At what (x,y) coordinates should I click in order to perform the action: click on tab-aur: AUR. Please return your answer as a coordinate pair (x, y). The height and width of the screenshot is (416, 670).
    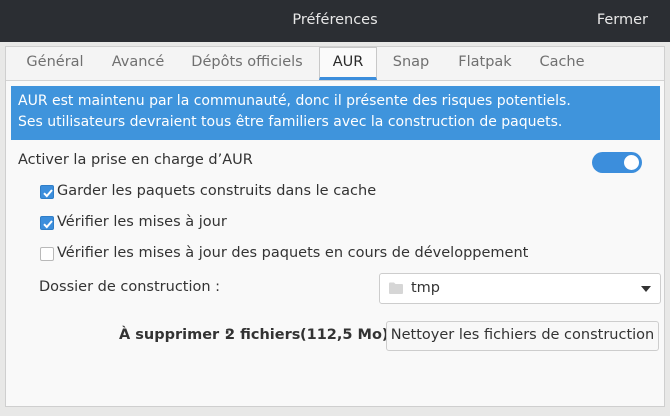
    Looking at the image, I should click on (348, 63).